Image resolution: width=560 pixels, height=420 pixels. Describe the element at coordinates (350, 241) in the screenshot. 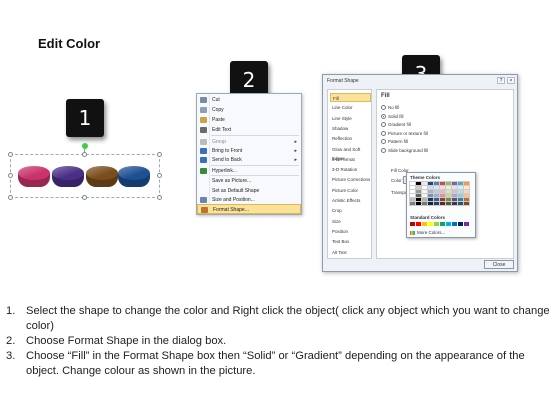

I see `category-text-box: Text Box` at that location.